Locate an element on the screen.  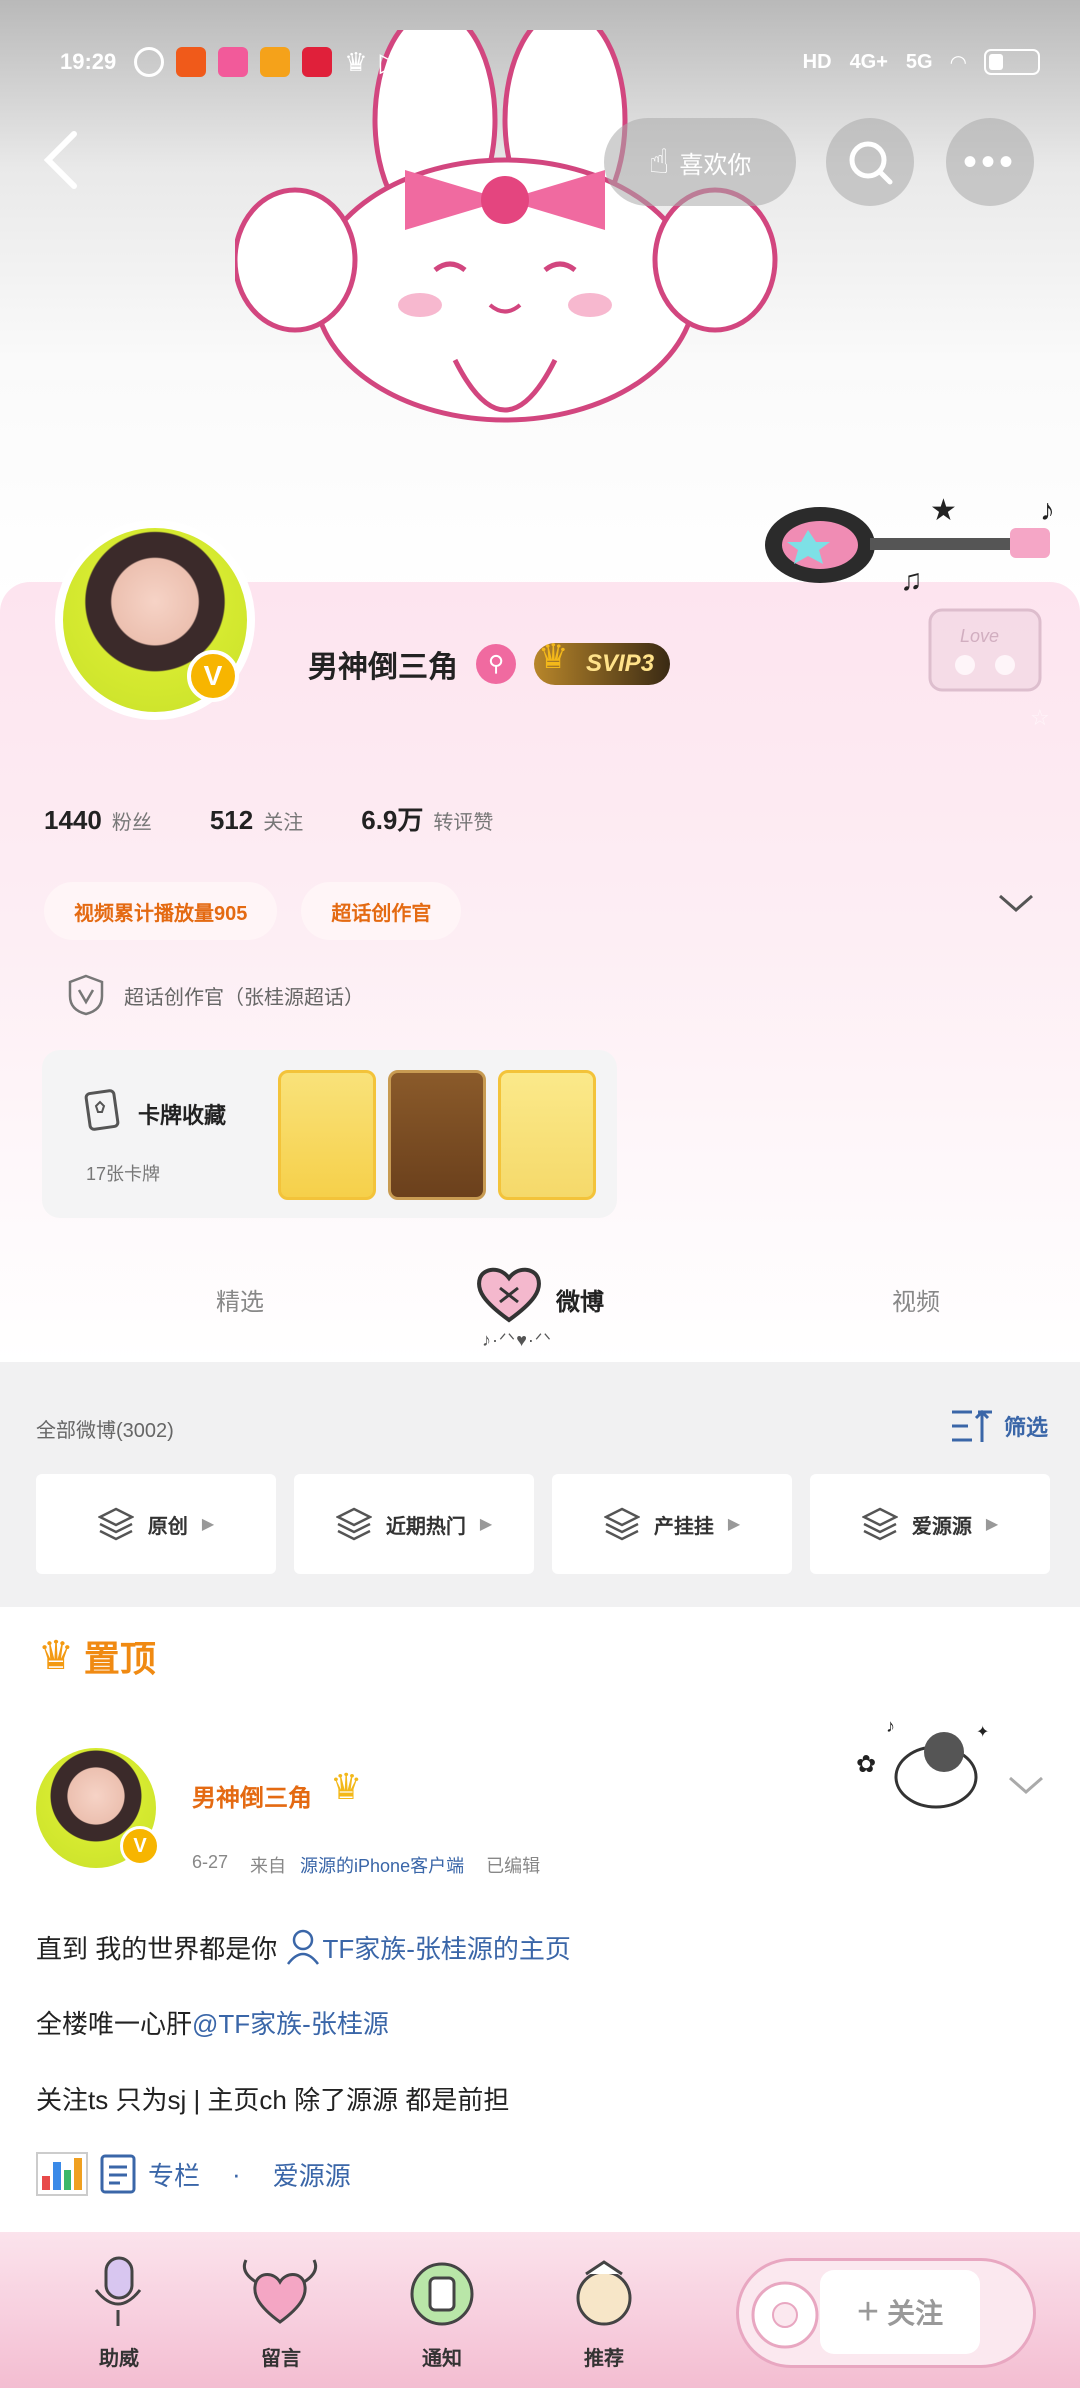
app-youku-icon is located at coordinates (275, 62).